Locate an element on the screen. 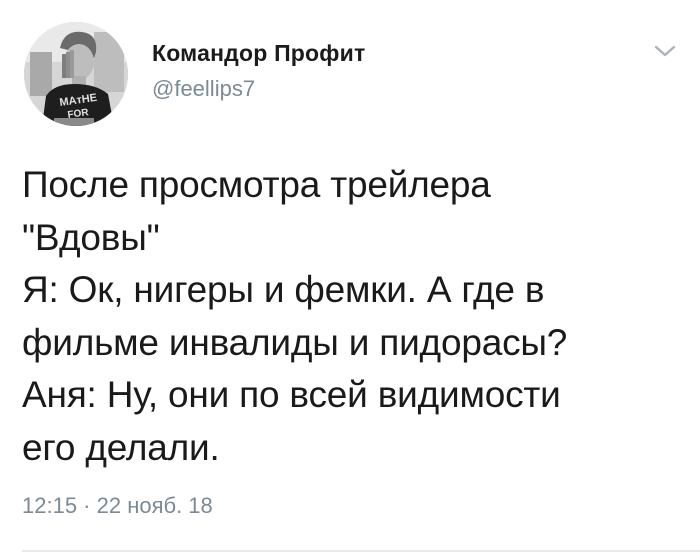  avatar-photo-icon: MAᴛHE FOR is located at coordinates (76, 74).